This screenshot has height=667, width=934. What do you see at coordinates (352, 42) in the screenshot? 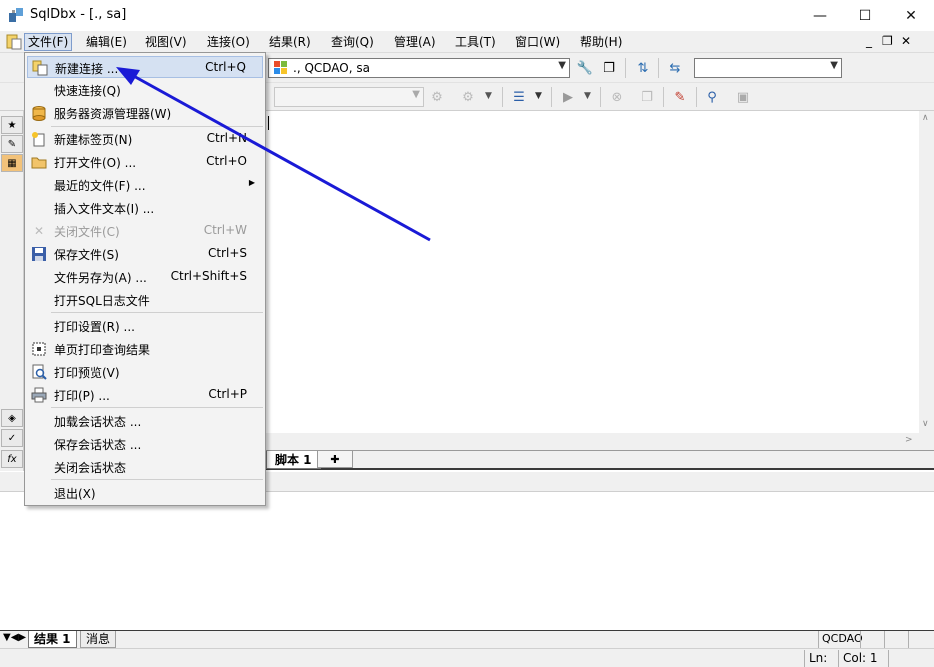
I see `menu-query: 查询(Q)` at bounding box center [352, 42].